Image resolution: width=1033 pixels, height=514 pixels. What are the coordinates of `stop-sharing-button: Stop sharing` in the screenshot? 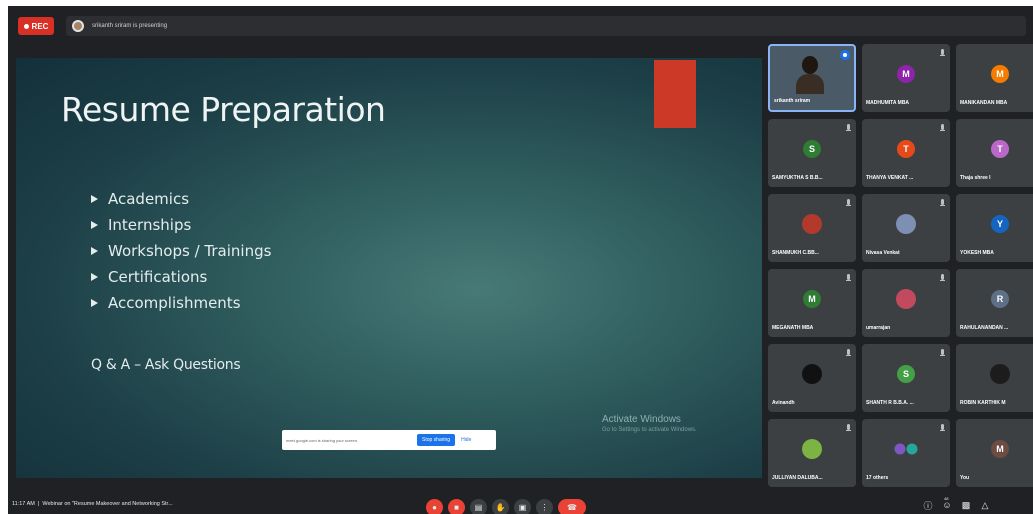 It's located at (436, 440).